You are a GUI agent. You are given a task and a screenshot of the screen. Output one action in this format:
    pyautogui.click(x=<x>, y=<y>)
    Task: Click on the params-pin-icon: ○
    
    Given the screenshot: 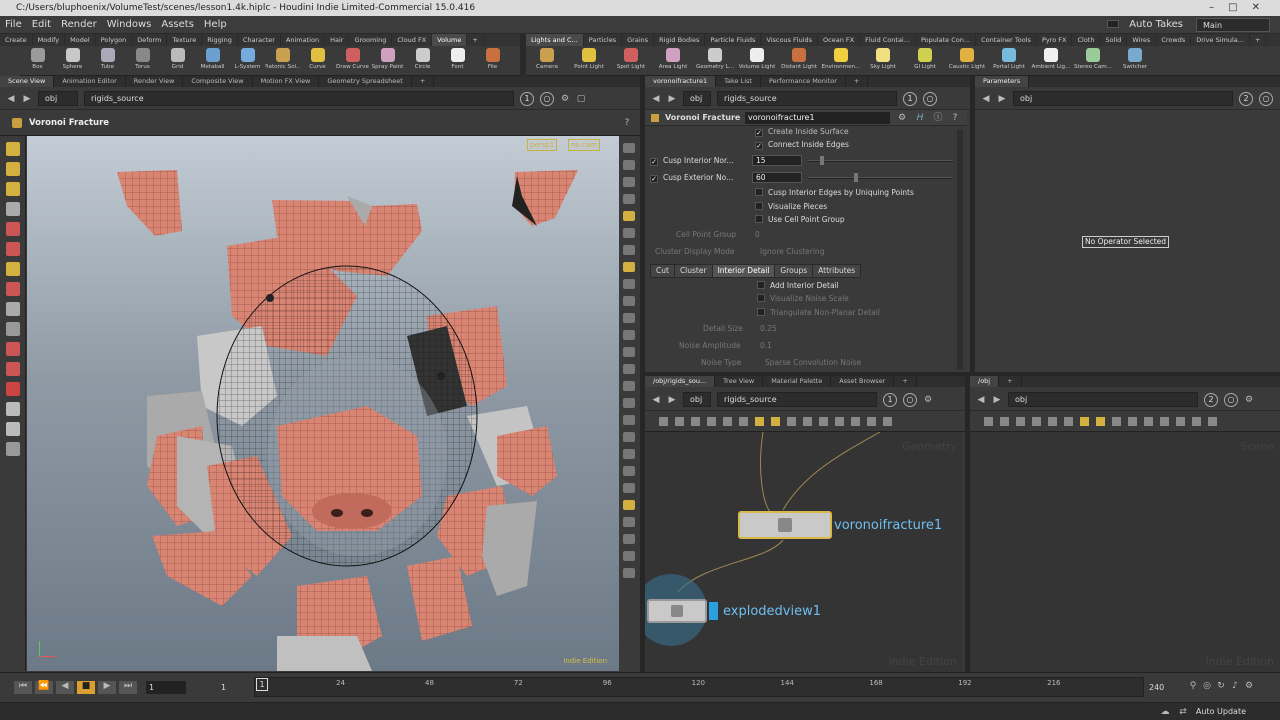 What is the action you would take?
    pyautogui.click(x=930, y=98)
    